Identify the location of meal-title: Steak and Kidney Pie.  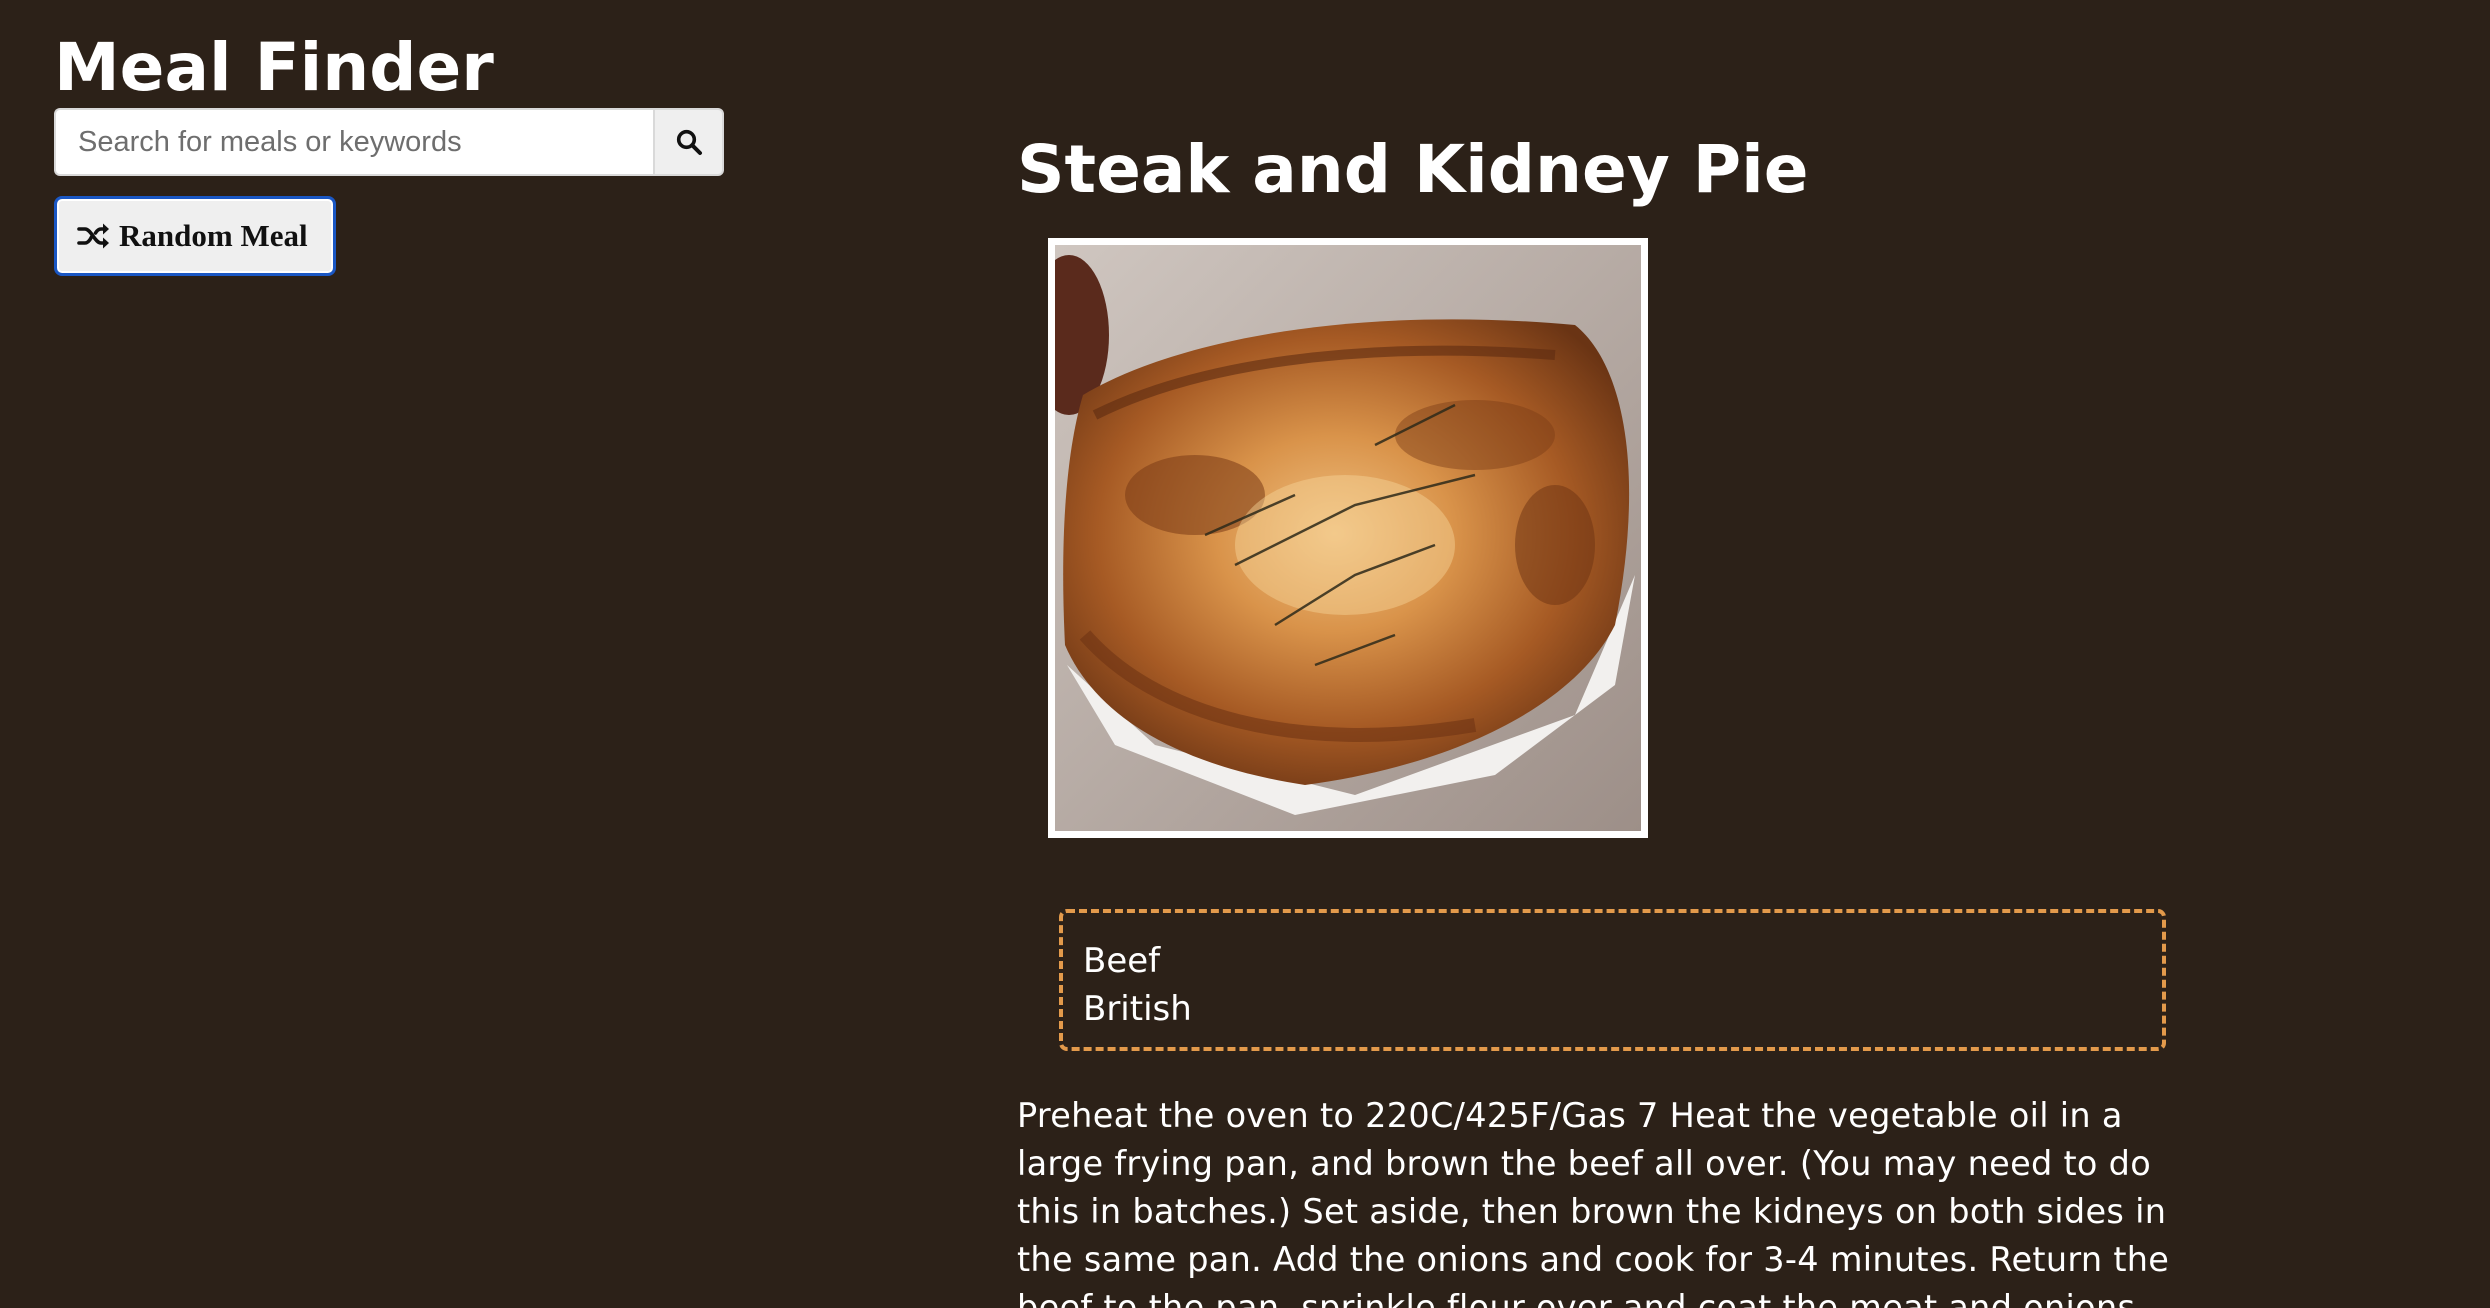
(1413, 169).